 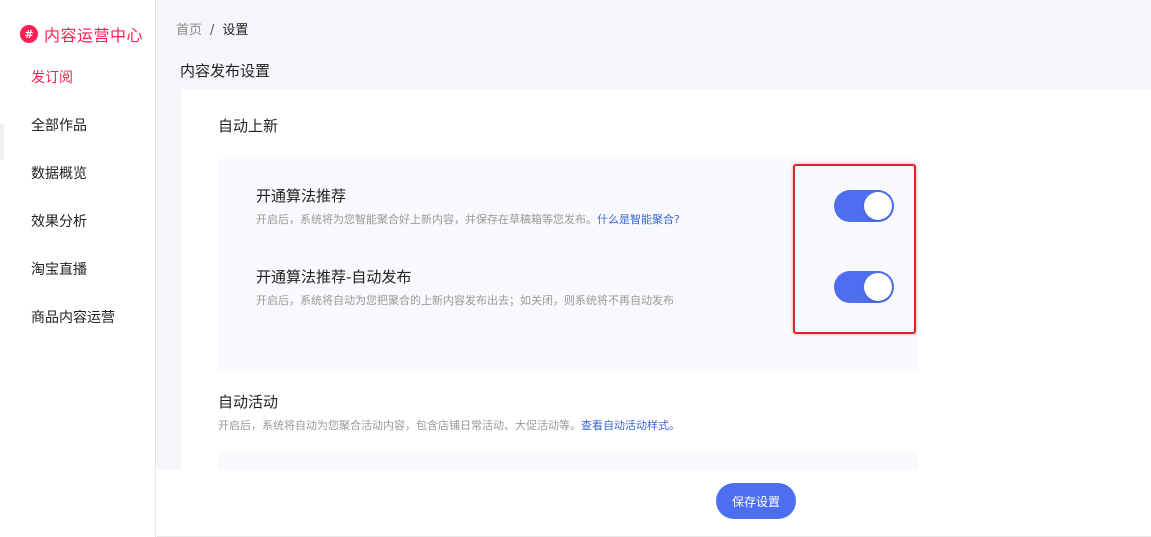 I want to click on auto-activity-section-title: 自动活动, so click(x=248, y=402).